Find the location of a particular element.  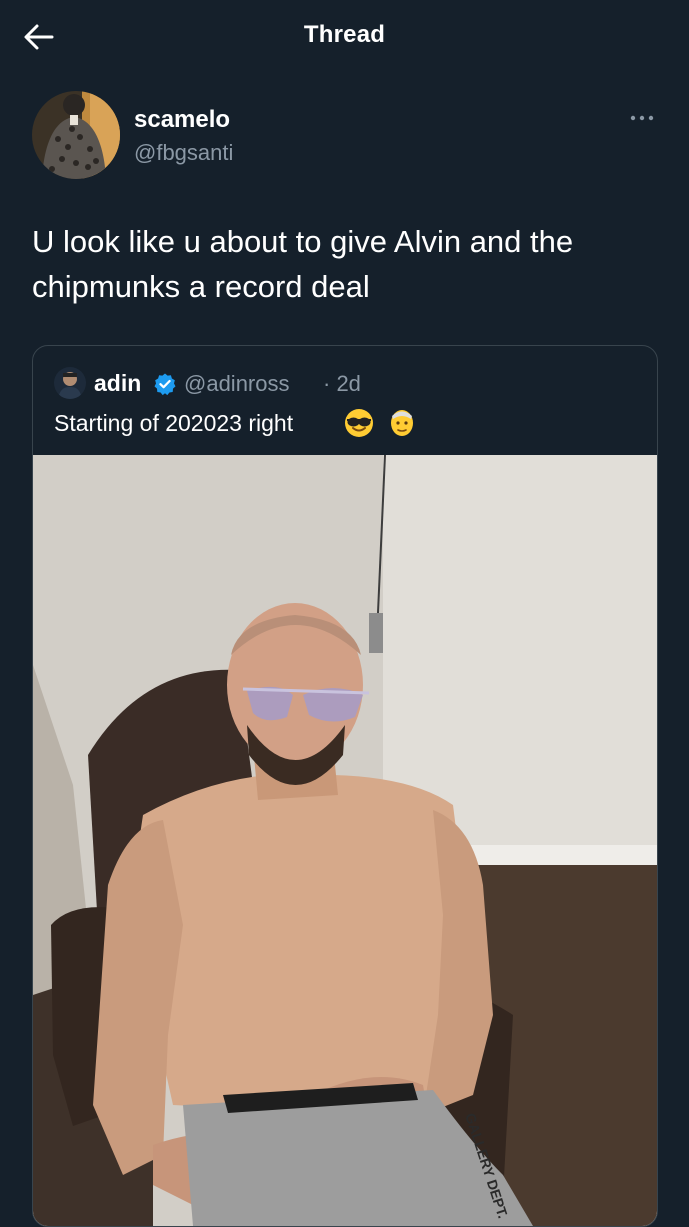

verified-badge-icon is located at coordinates (165, 384).